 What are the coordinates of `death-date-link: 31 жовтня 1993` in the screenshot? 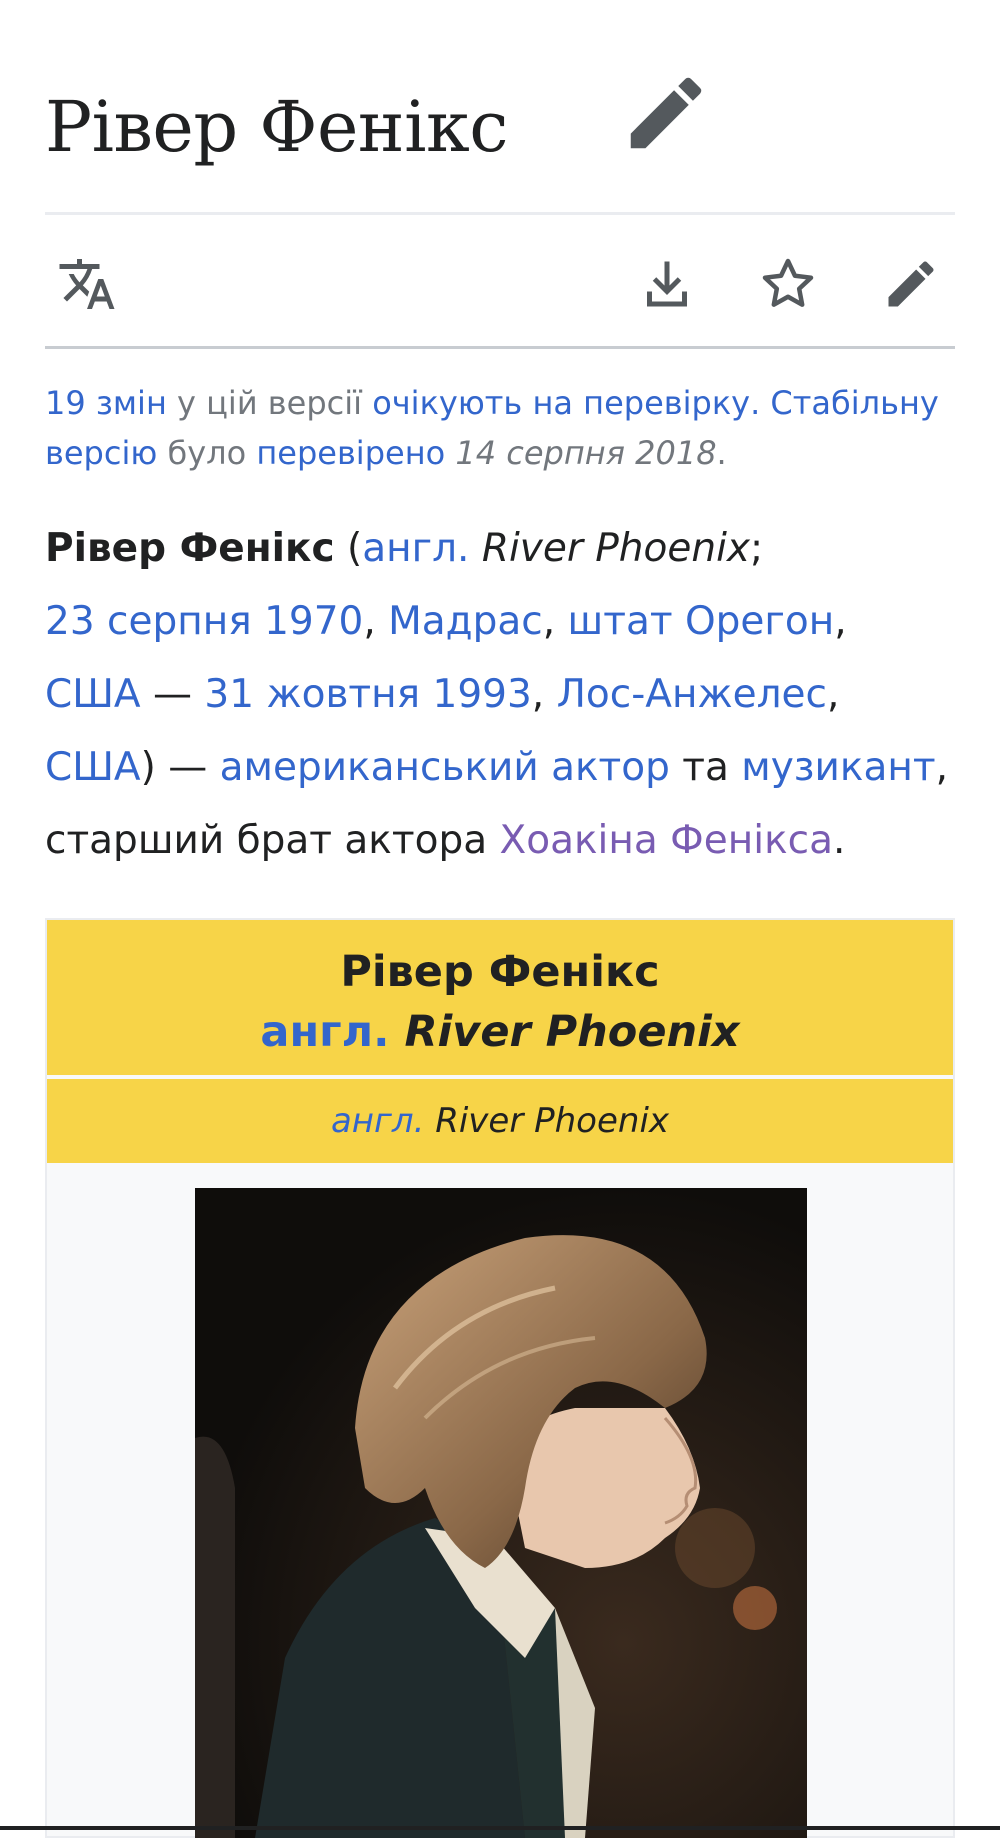 It's located at (367, 694).